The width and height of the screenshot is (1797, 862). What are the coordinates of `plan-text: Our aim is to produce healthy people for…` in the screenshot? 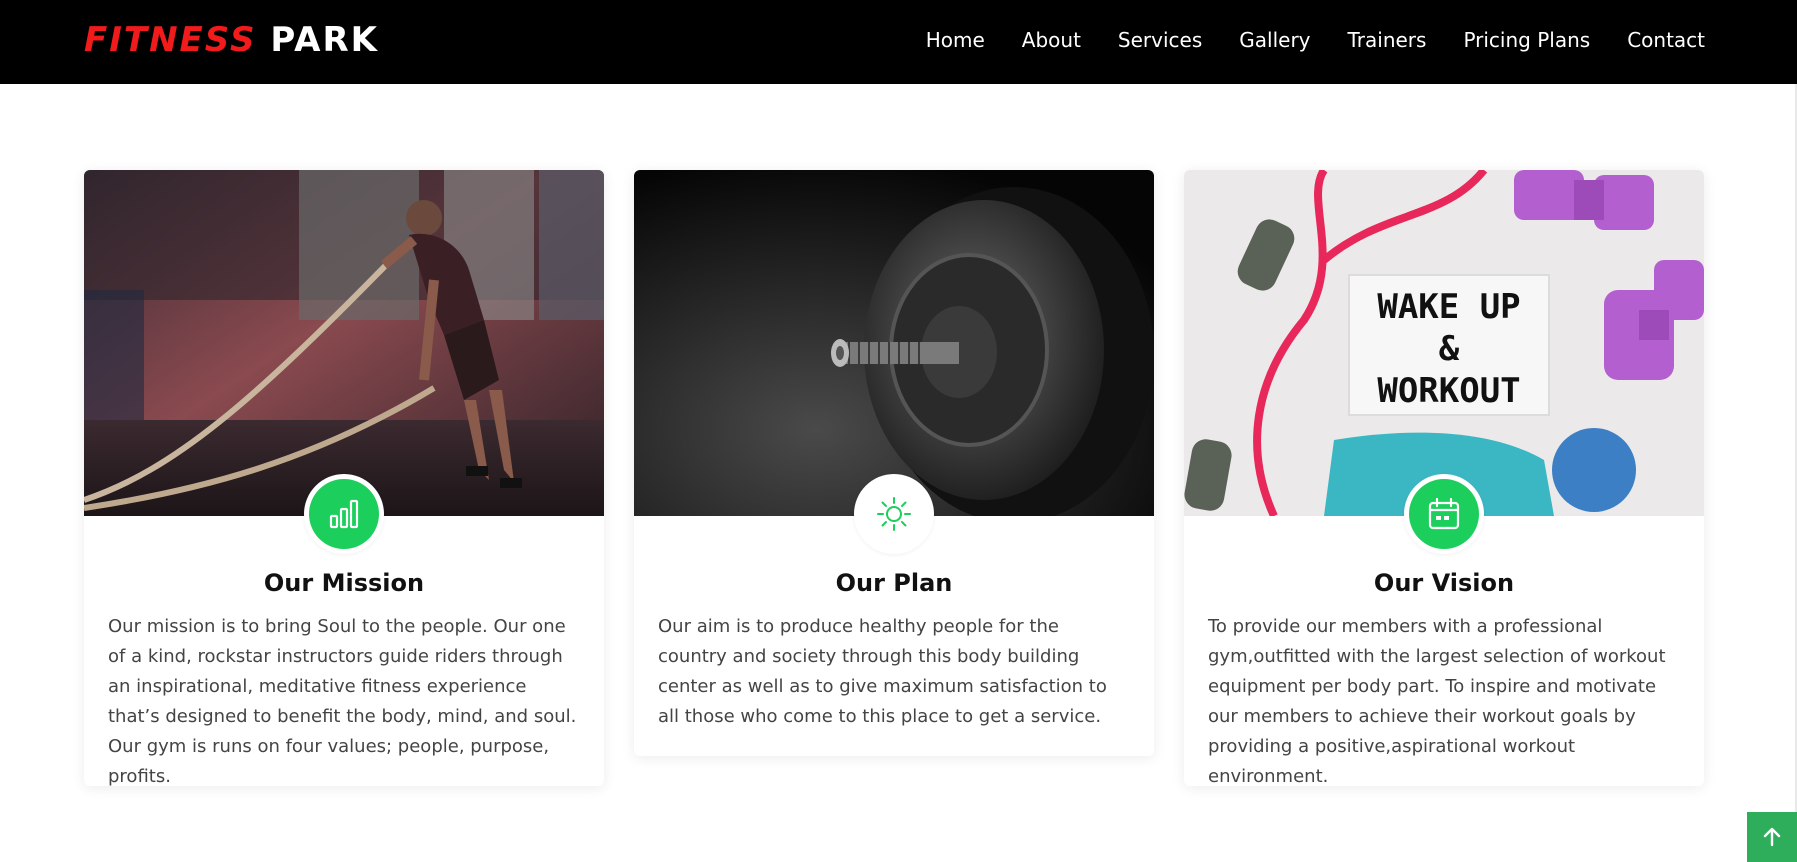 It's located at (882, 671).